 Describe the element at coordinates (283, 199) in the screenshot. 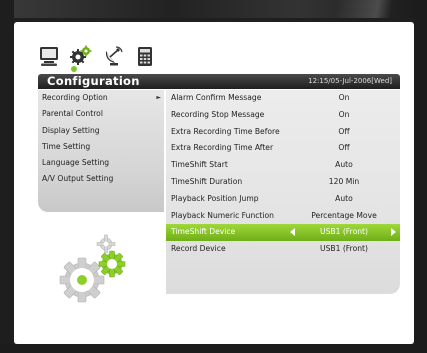

I see `setting-row-playback-position-jump: Playback Position Jump Auto` at that location.